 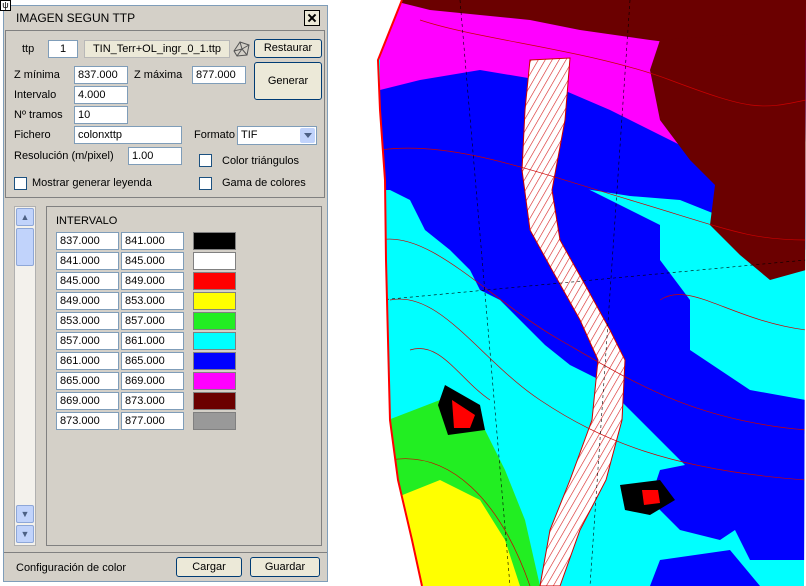 I want to click on file-field: colonxttp, so click(x=128, y=135).